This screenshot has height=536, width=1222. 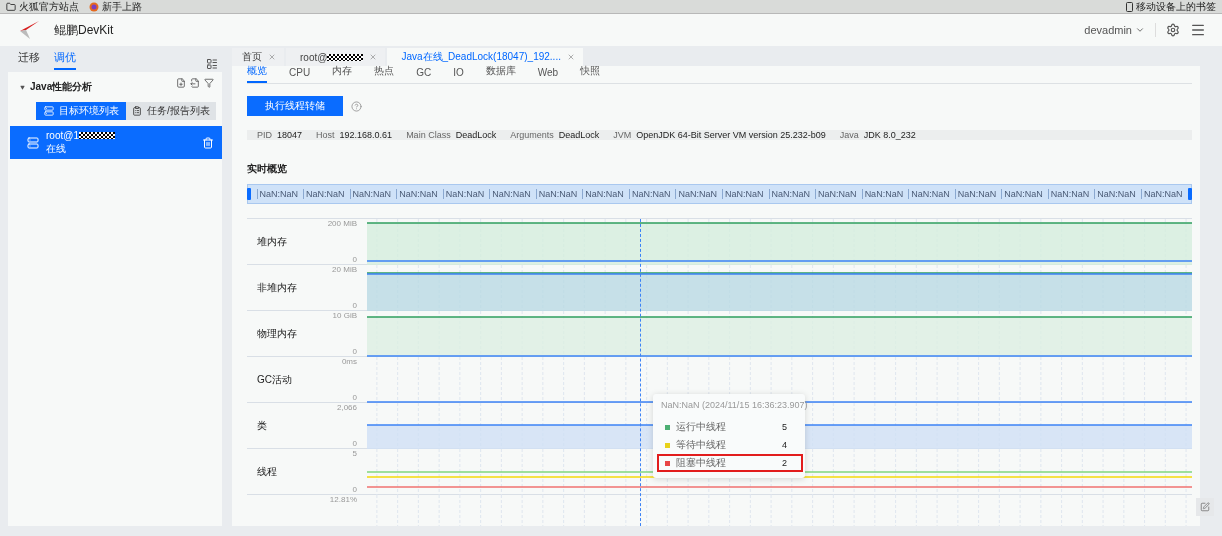 What do you see at coordinates (500, 73) in the screenshot?
I see `view-tab: 数据库` at bounding box center [500, 73].